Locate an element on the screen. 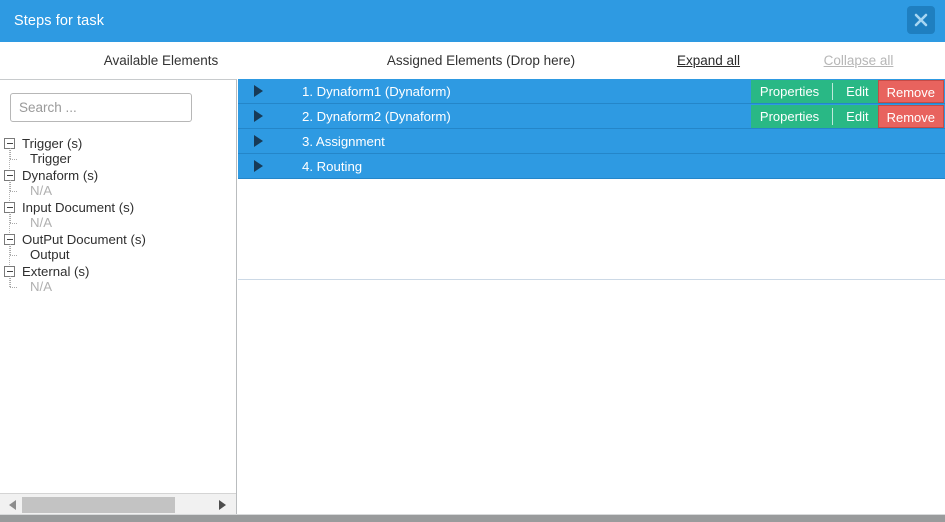 The width and height of the screenshot is (945, 522). step-row: 3. Assignment is located at coordinates (591, 141).